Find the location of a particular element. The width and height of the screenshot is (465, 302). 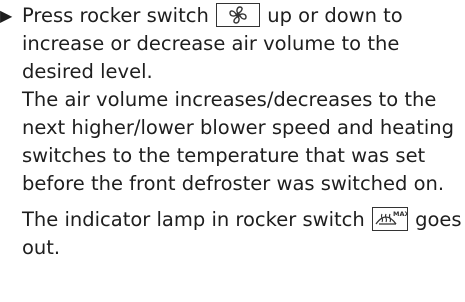

fan-icon is located at coordinates (238, 15).